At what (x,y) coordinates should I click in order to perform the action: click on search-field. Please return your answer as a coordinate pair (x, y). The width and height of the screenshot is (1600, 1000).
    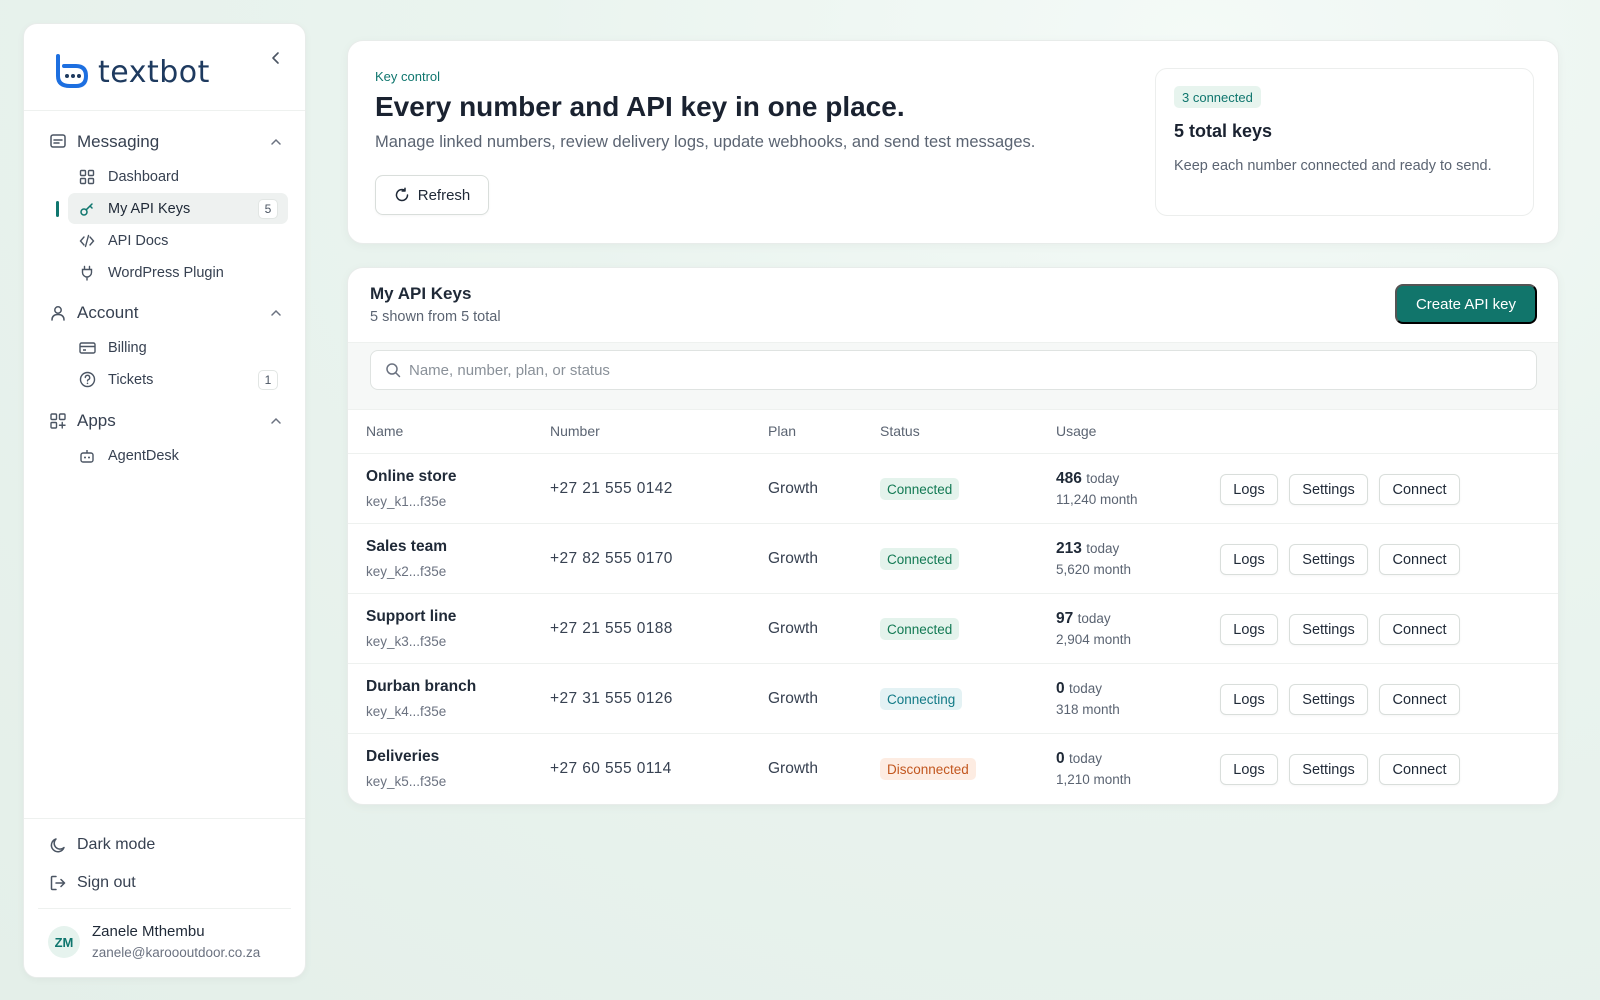
    Looking at the image, I should click on (953, 370).